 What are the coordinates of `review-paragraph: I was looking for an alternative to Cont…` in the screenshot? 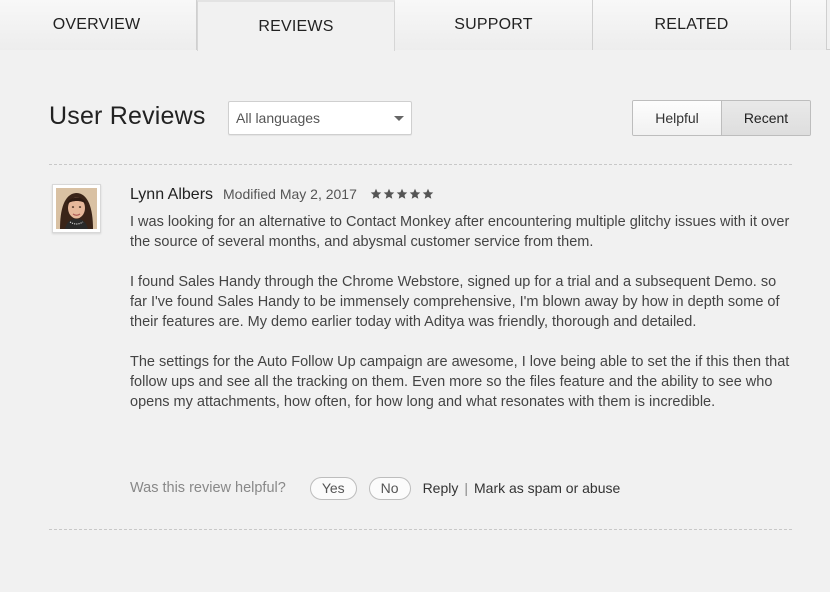 It's located at (460, 232).